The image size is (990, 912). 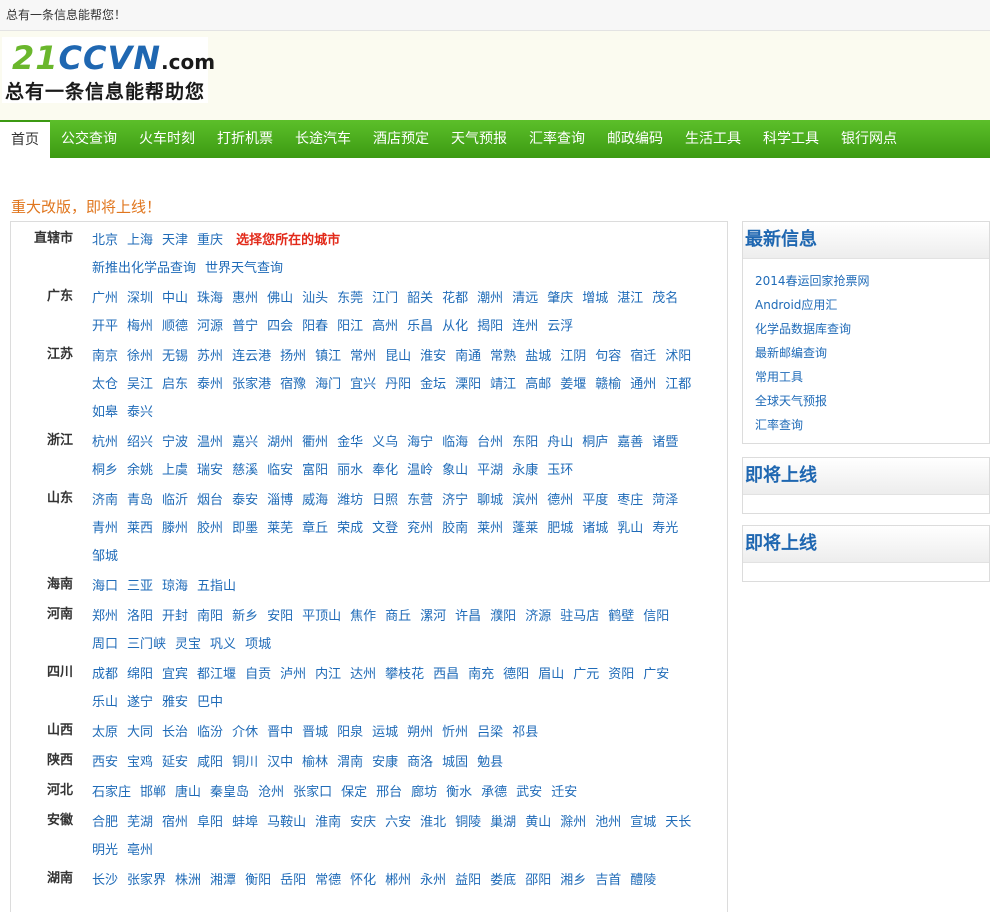 I want to click on city-link: 巴中, so click(x=210, y=702).